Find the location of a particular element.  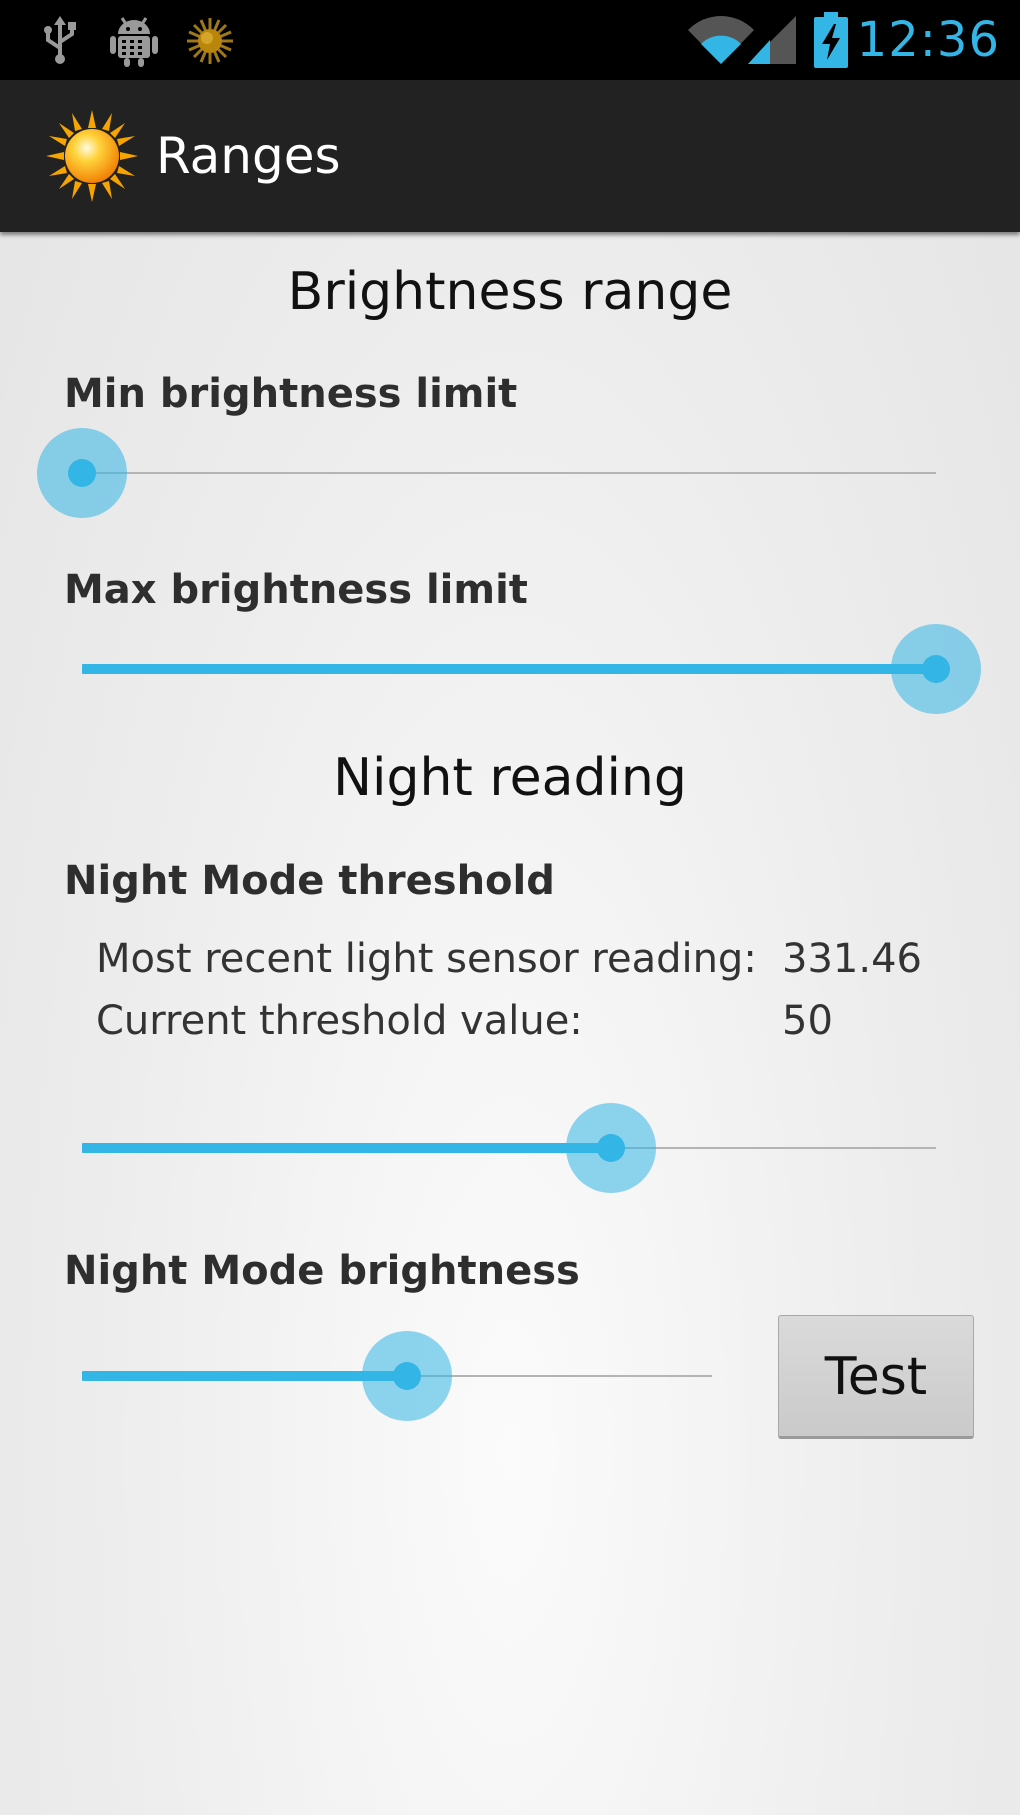

threshold-value-row: Current threshold value: 50 is located at coordinates (526, 1021).